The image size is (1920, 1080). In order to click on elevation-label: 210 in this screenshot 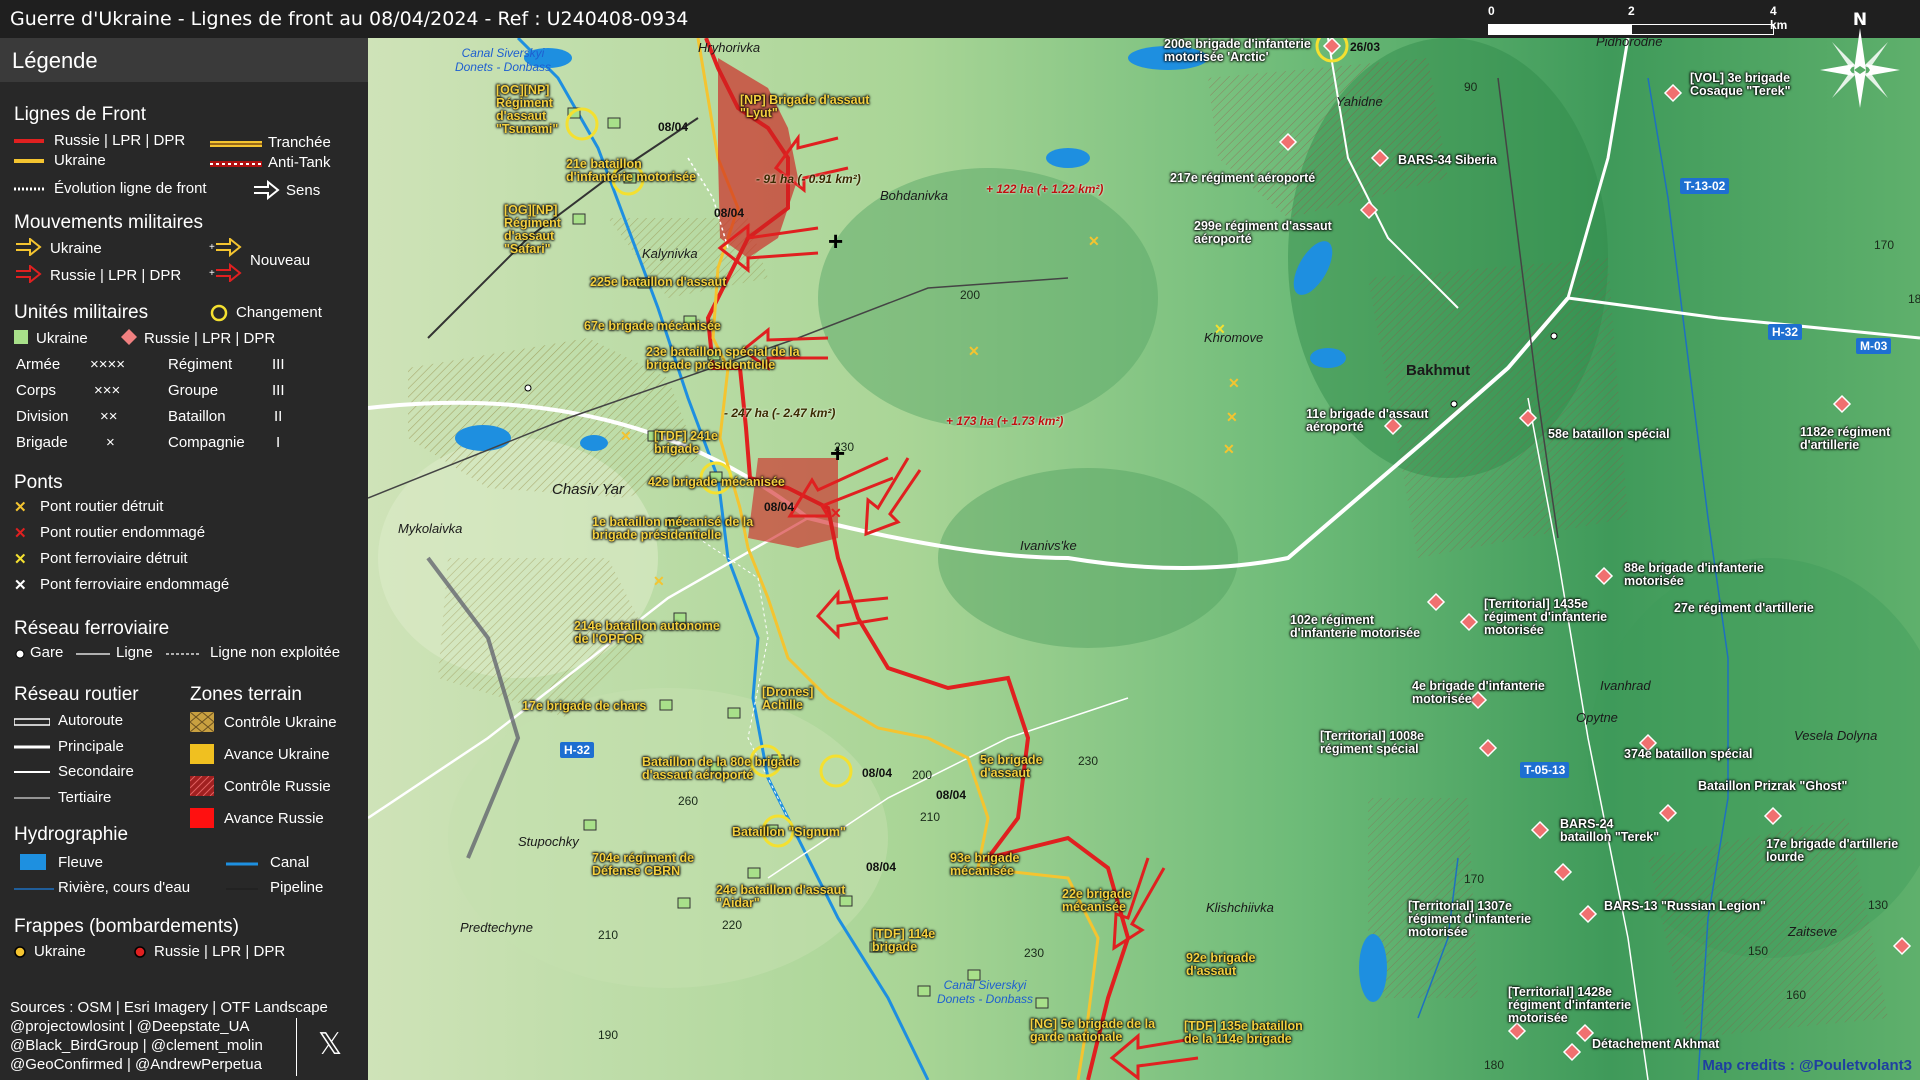, I will do `click(930, 817)`.